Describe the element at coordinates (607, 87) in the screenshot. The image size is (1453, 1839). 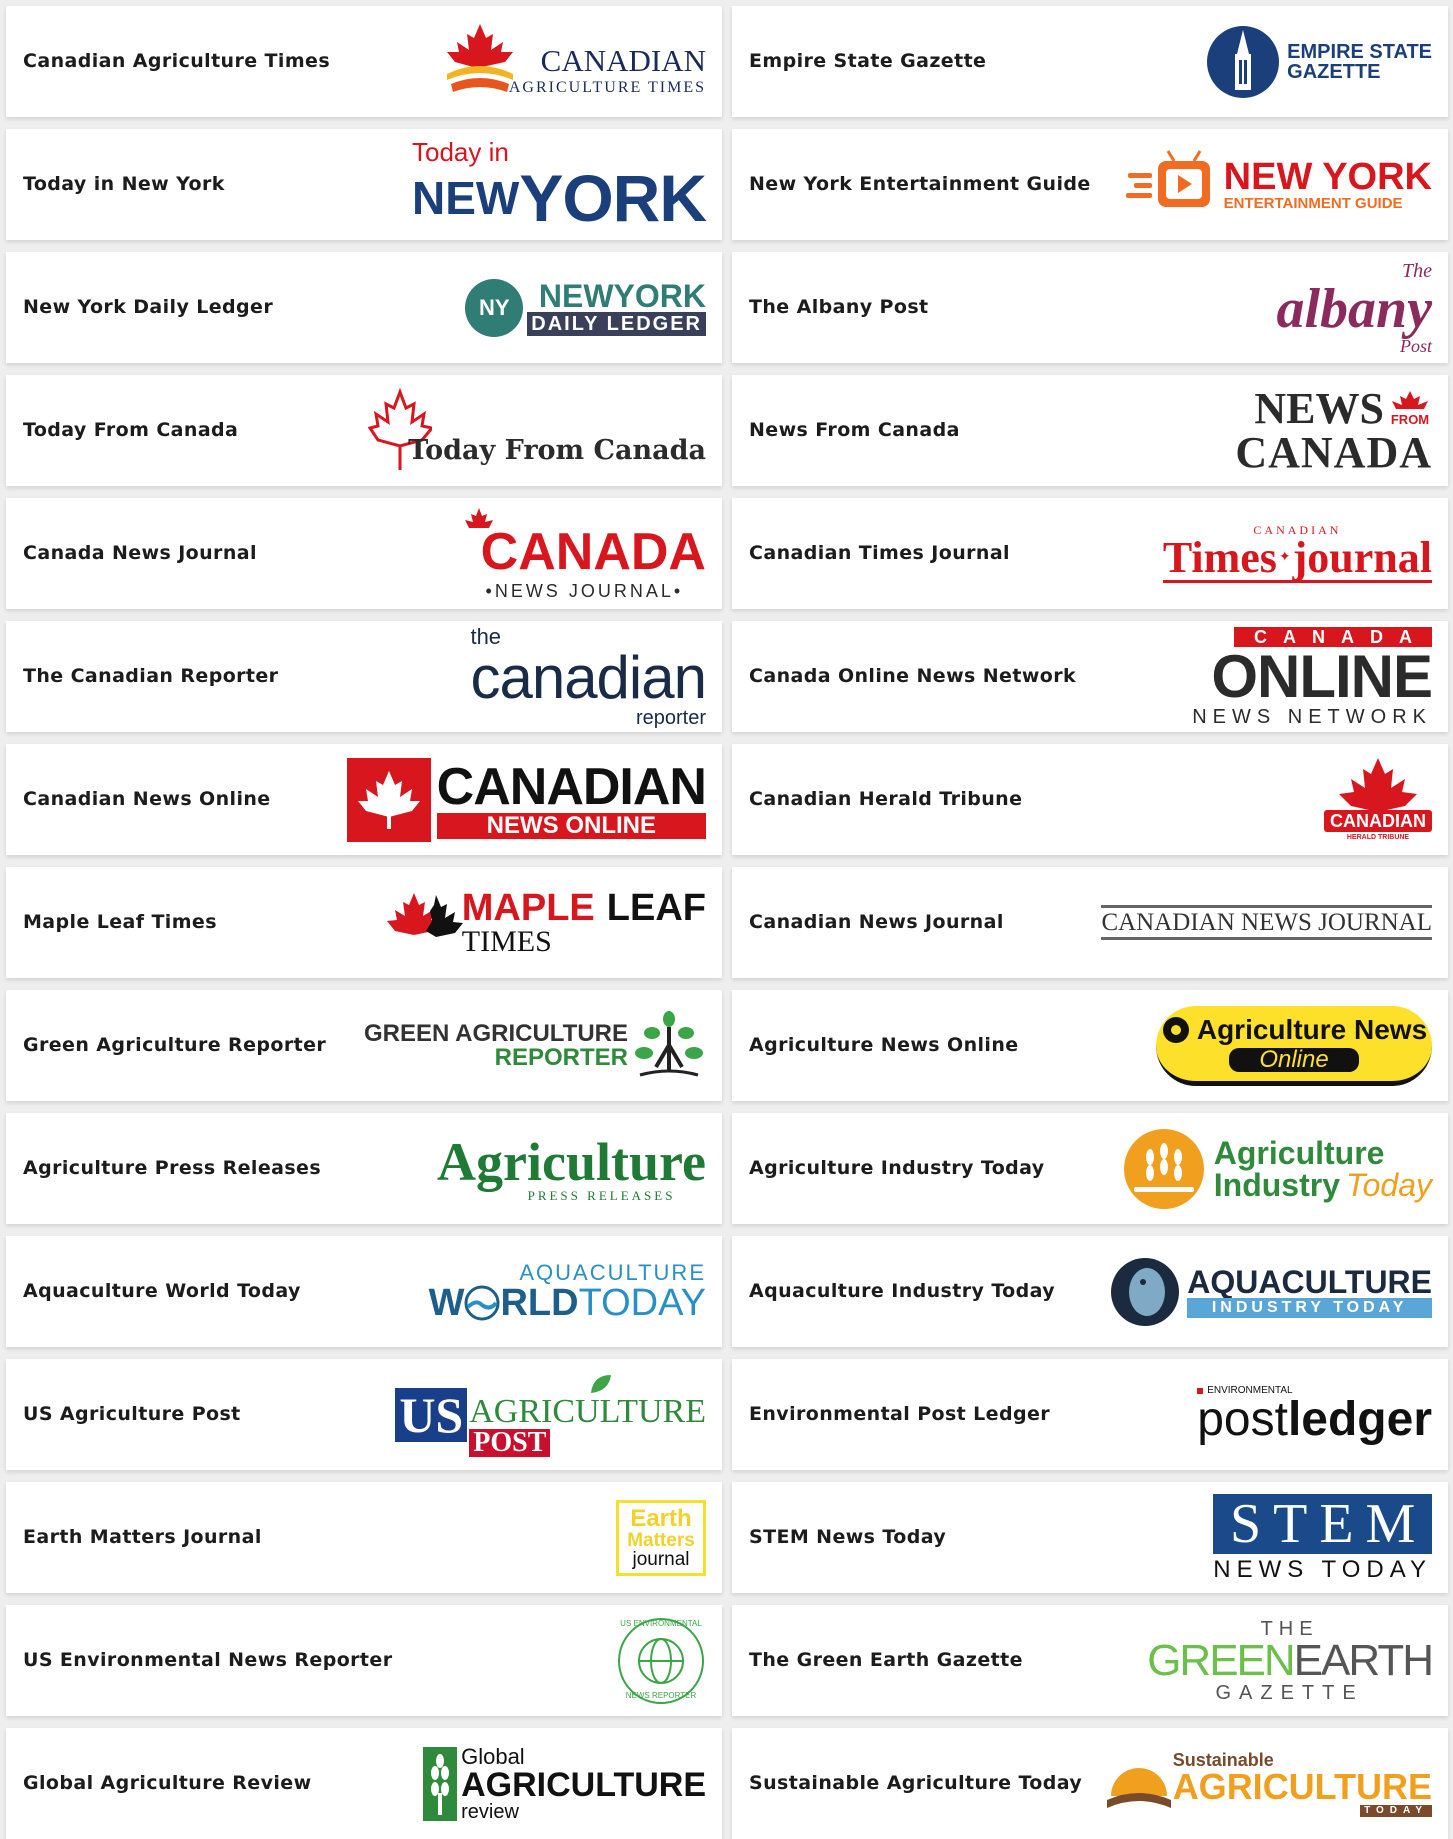
I see `logo-subtitle: AGRICULTURE TIMES` at that location.